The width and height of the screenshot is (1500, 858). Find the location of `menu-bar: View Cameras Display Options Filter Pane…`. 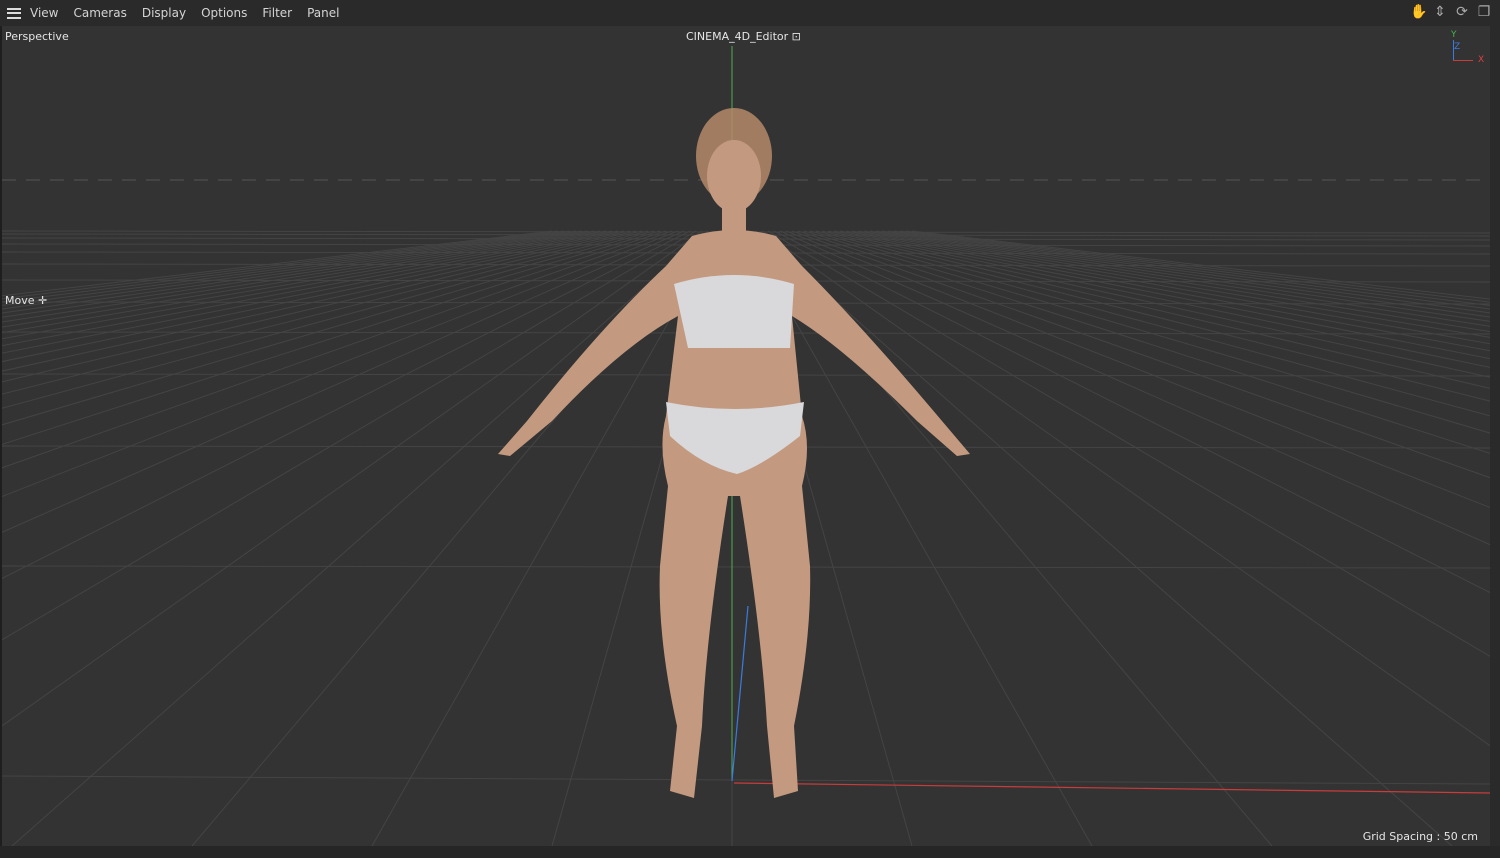

menu-bar: View Cameras Display Options Filter Pane… is located at coordinates (750, 13).